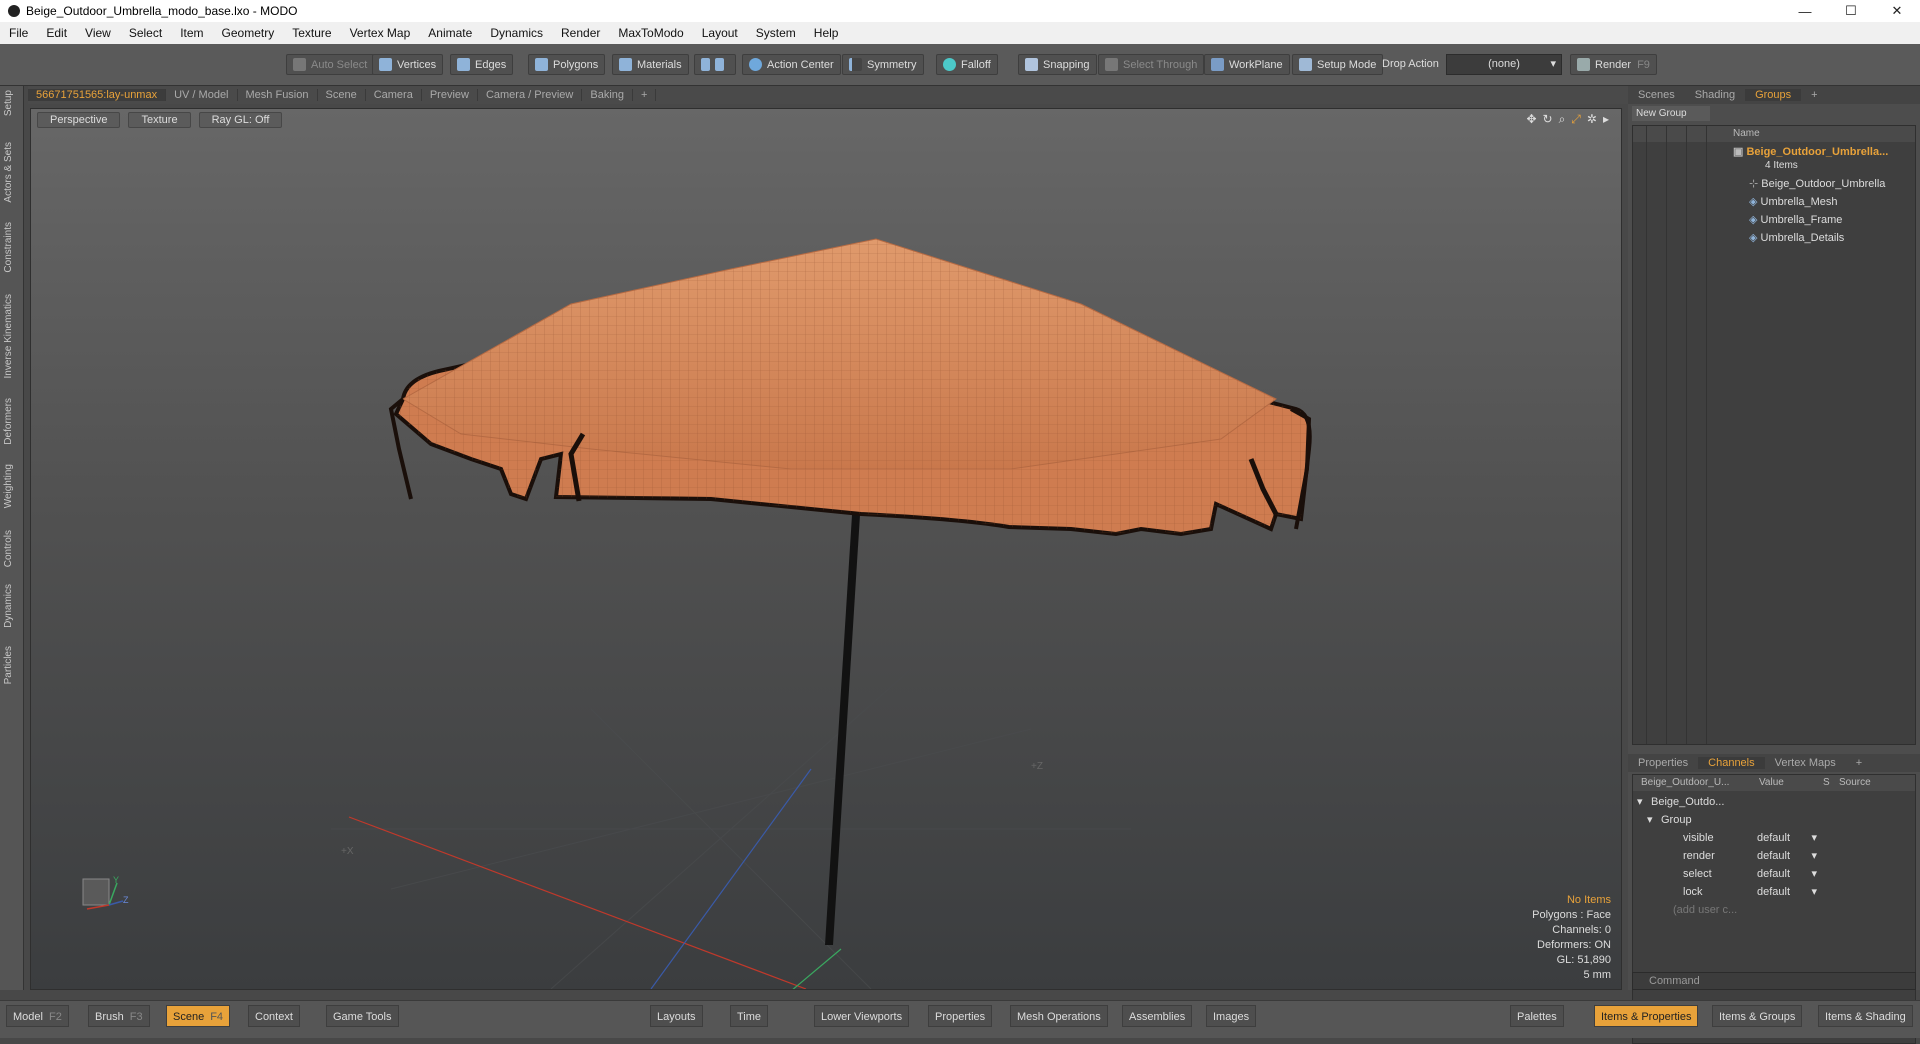 The height and width of the screenshot is (1044, 1920). What do you see at coordinates (342, 95) in the screenshot?
I see `tab-scene: Scene` at bounding box center [342, 95].